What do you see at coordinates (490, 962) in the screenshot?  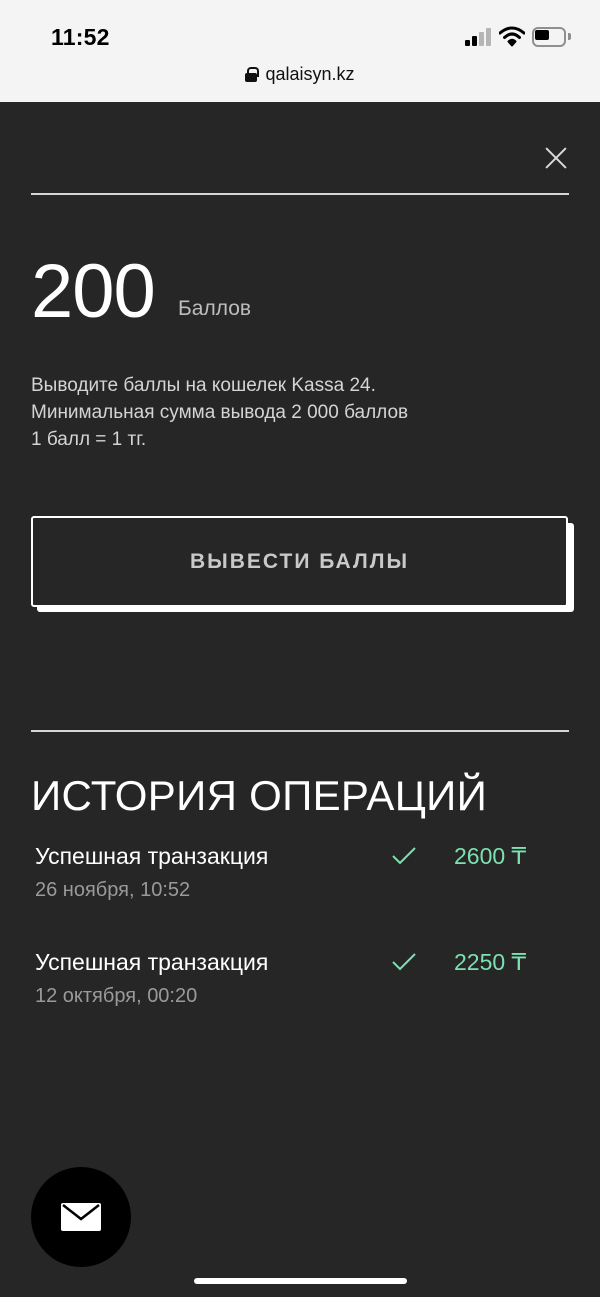 I see `transaction-amount: 2250 ₸` at bounding box center [490, 962].